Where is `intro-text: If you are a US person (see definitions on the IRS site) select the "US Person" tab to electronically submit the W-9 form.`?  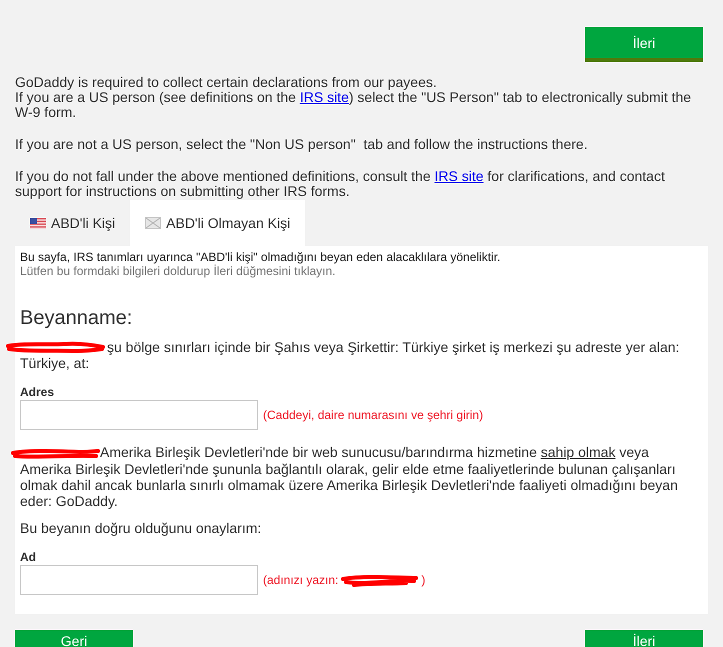 intro-text: If you are a US person (see definitions on the IRS site) select the "US Person" tab to electronically submit the W-9 form. is located at coordinates (353, 105).